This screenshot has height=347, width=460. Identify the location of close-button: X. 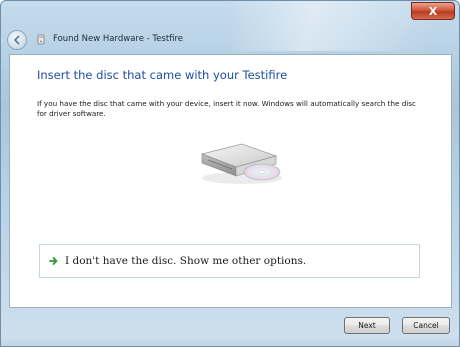
(433, 11).